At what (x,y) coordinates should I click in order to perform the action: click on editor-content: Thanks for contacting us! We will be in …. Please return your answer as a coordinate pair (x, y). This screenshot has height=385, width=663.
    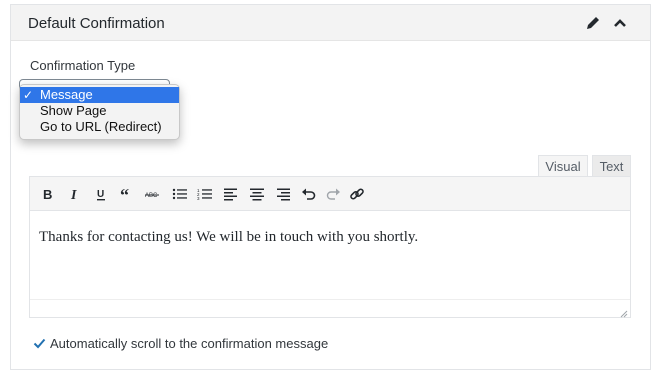
    Looking at the image, I should click on (228, 237).